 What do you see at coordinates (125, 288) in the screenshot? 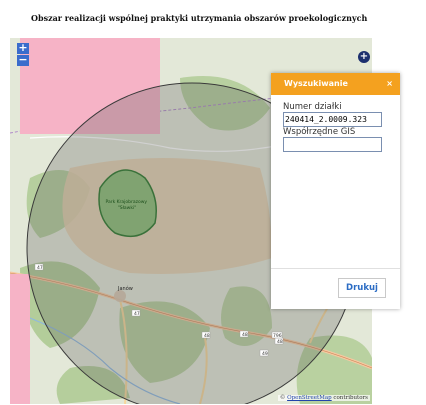
I see `town-label: Janów` at bounding box center [125, 288].